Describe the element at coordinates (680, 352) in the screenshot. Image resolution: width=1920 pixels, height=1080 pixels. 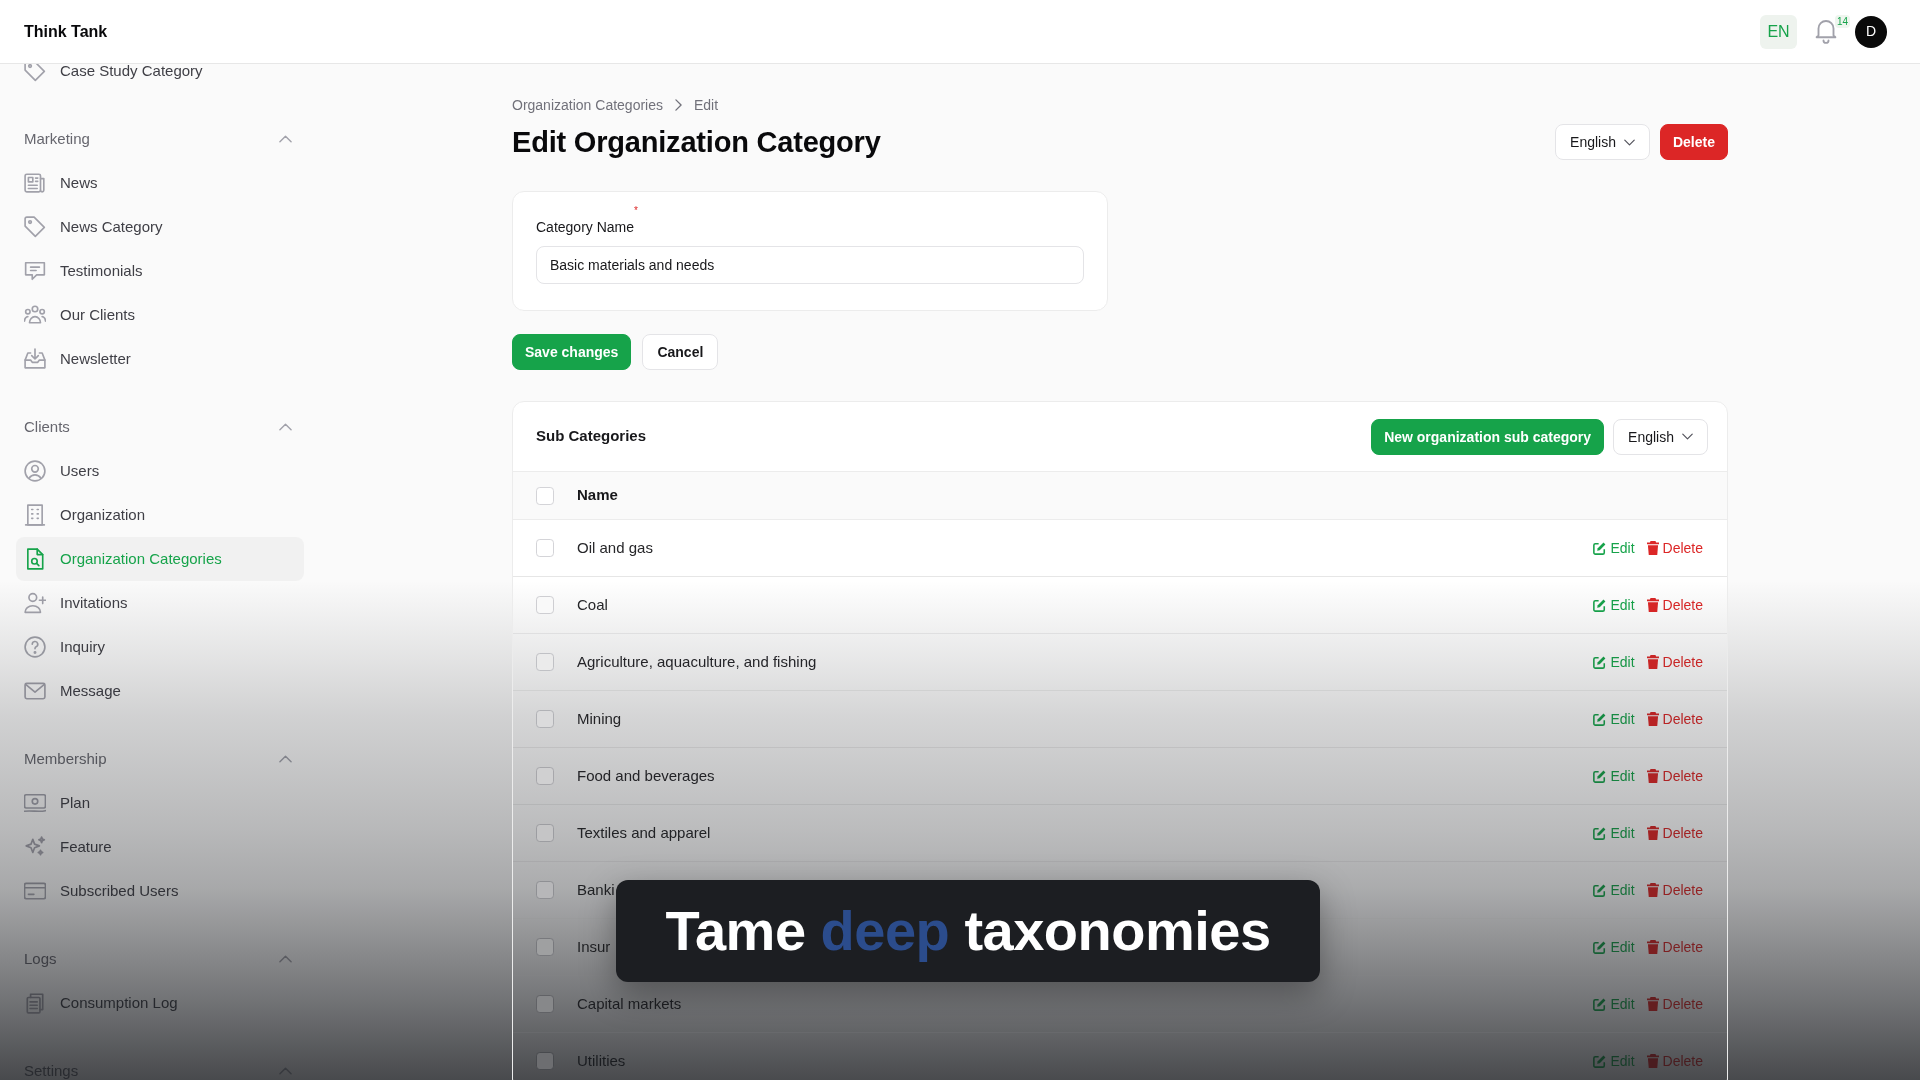
I see `cancel-button: Cancel` at that location.